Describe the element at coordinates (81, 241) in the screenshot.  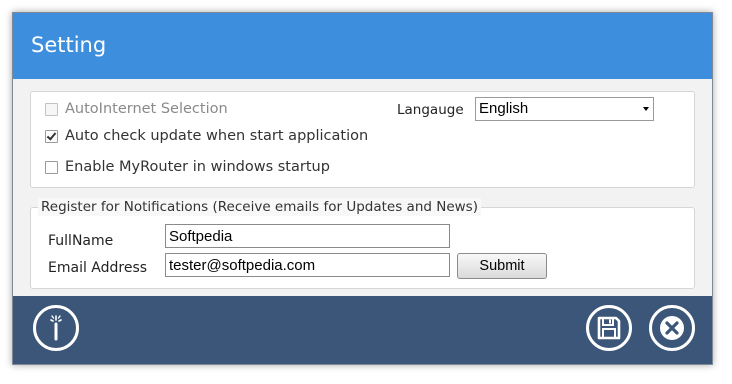
I see `fullname-label: FullName` at that location.